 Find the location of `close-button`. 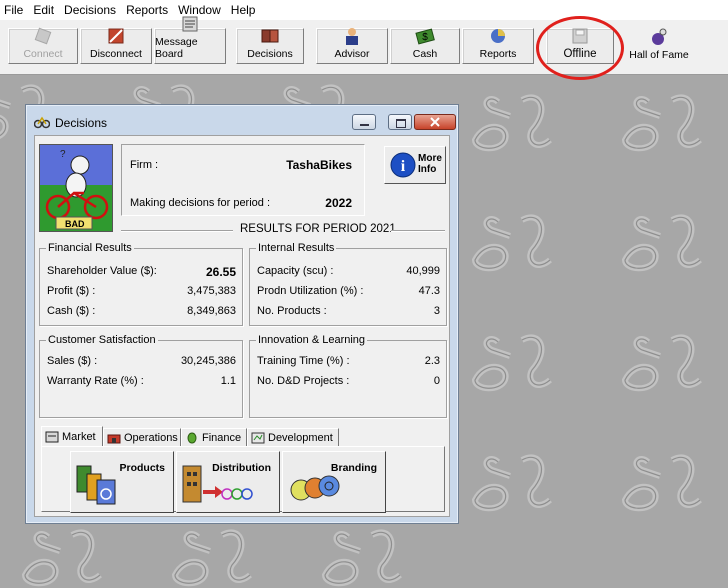

close-button is located at coordinates (435, 122).